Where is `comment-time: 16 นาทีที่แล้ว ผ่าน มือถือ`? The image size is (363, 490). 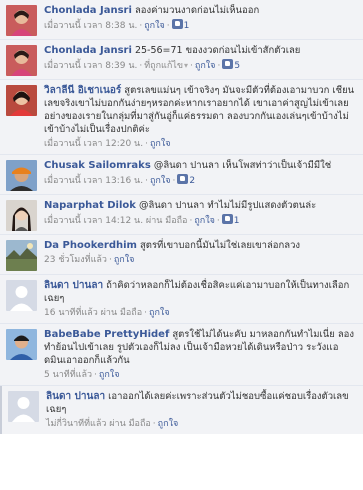 comment-time: 16 นาทีที่แล้ว ผ่าน มือถือ is located at coordinates (93, 313).